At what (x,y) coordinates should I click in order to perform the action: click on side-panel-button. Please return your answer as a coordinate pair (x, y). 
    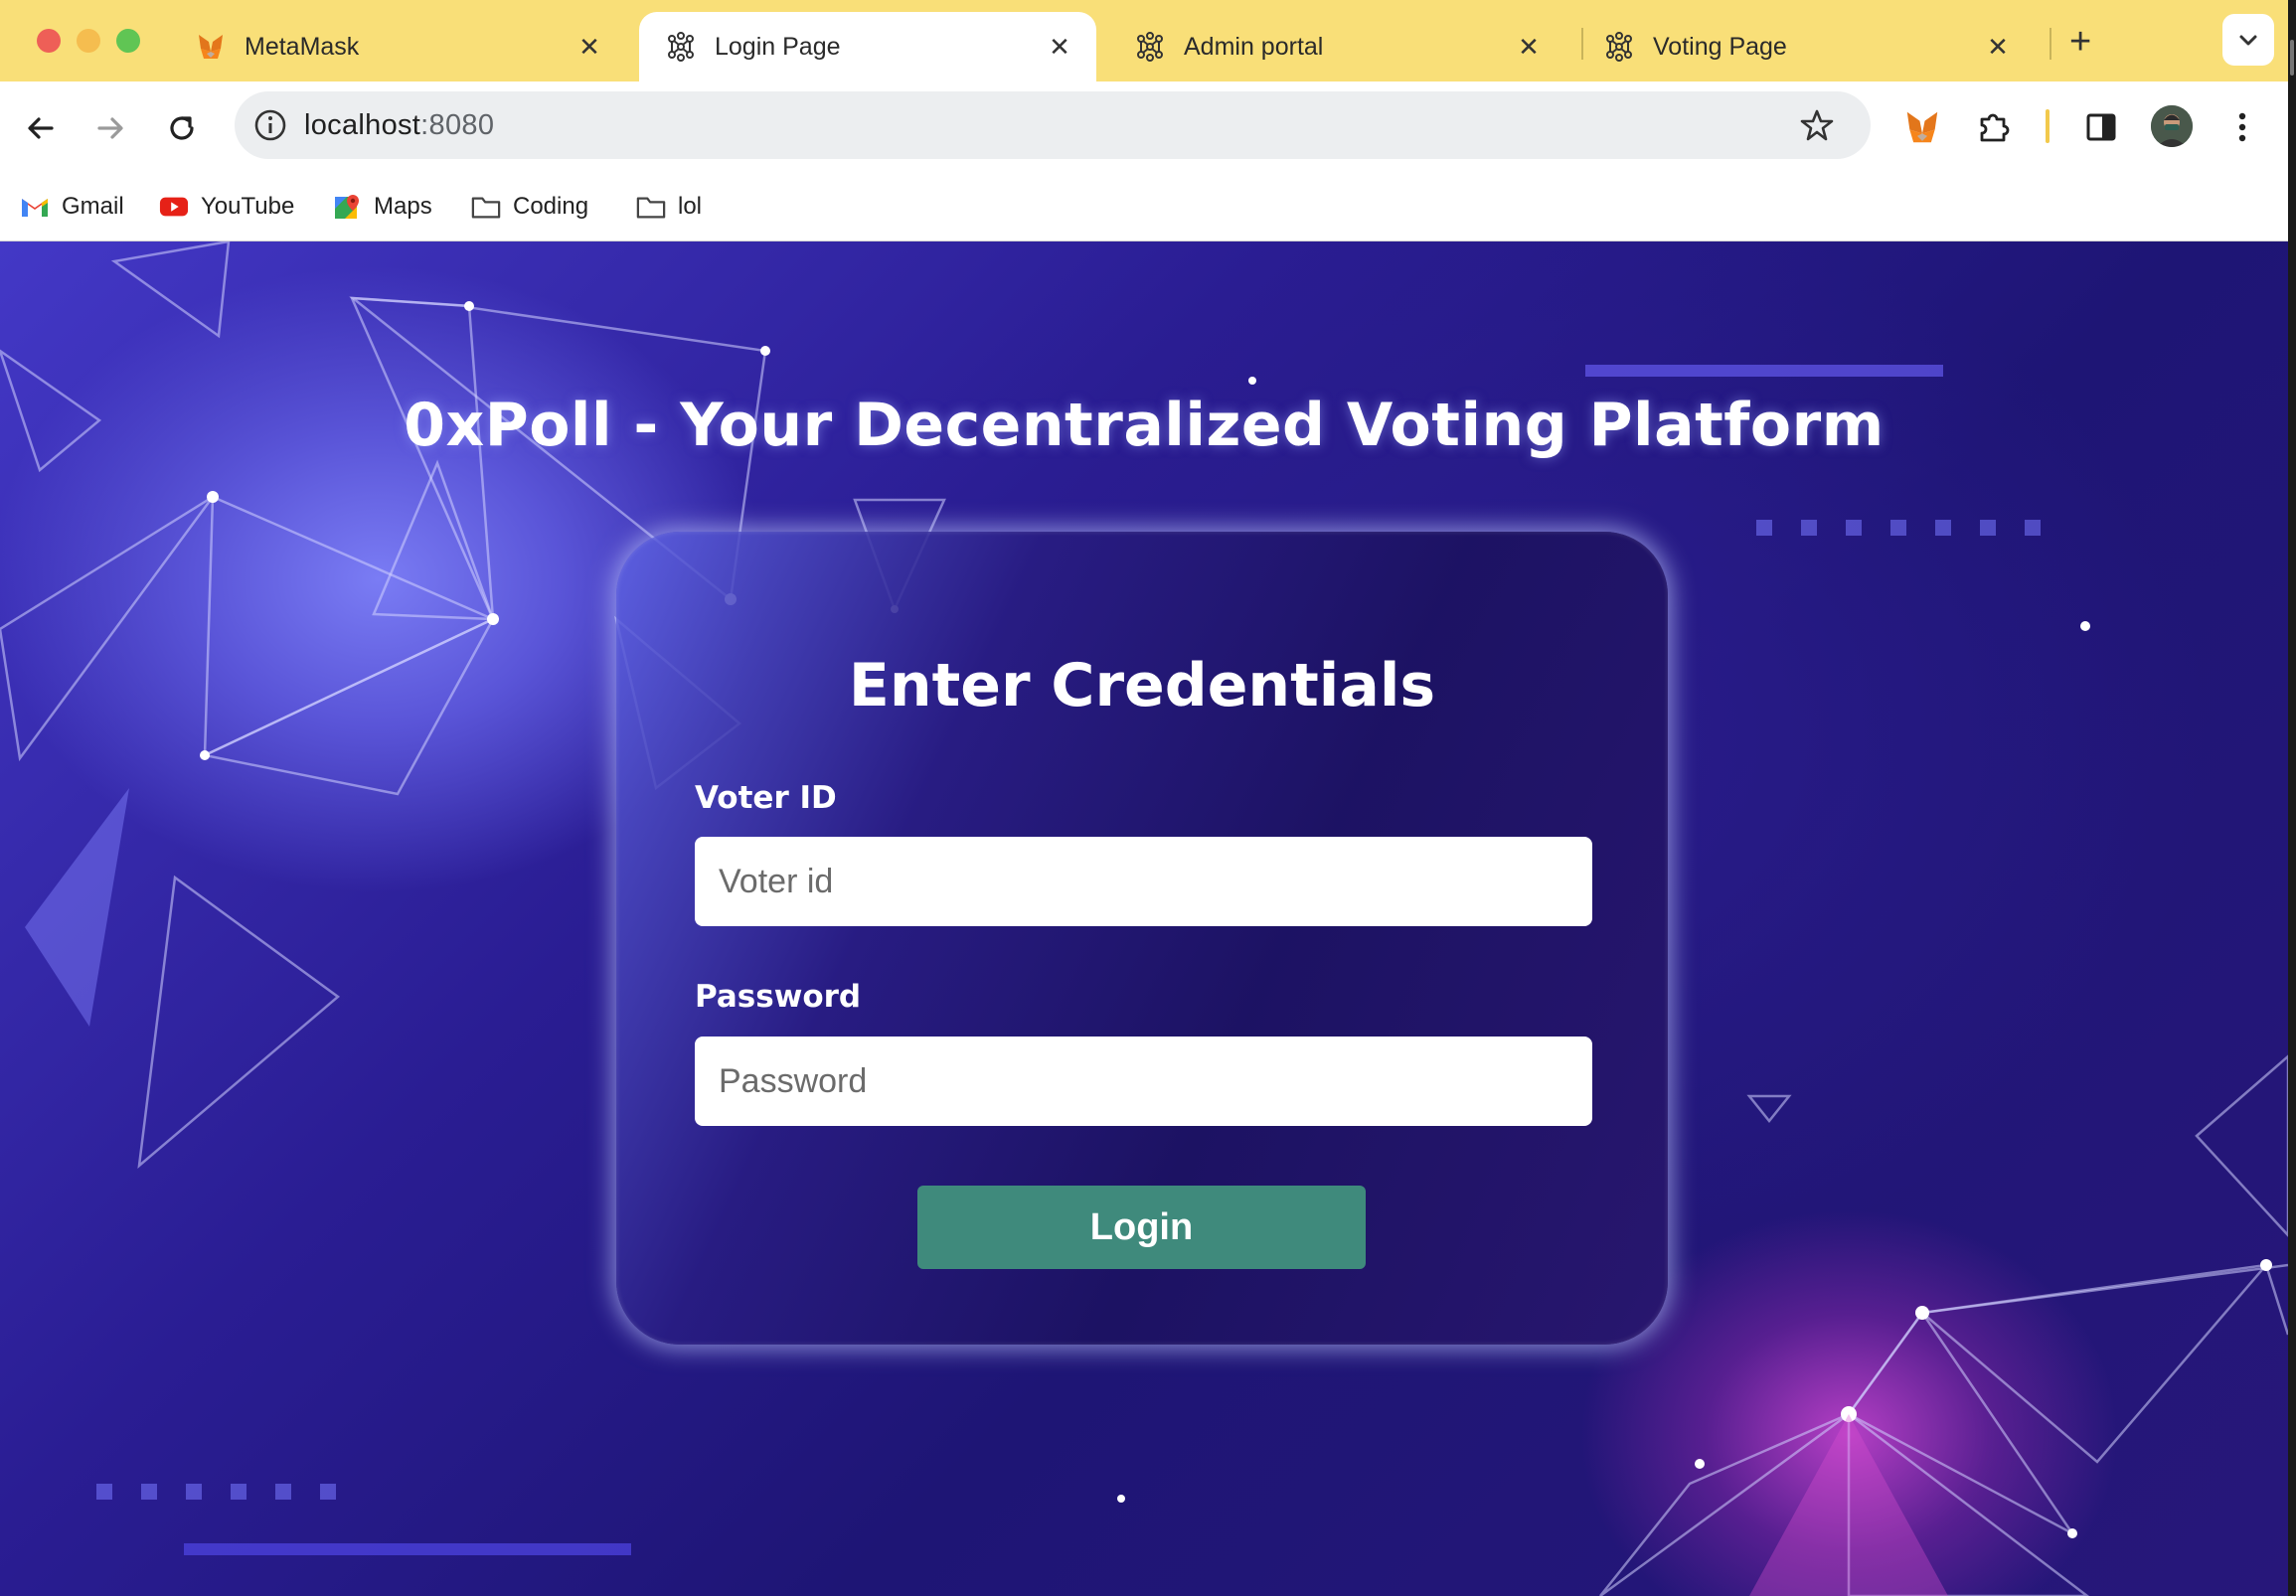
    Looking at the image, I should click on (2101, 127).